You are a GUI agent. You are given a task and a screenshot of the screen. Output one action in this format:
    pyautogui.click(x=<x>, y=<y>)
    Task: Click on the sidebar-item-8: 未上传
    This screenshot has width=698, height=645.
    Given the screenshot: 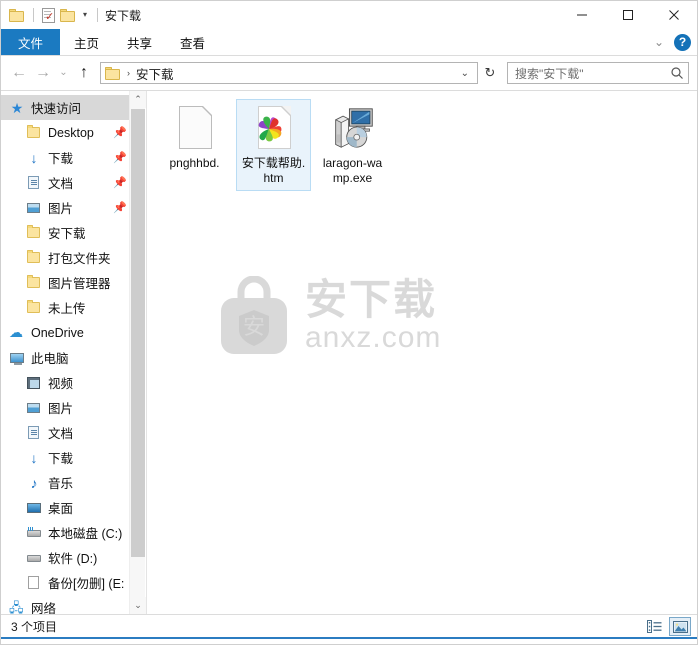 What is the action you would take?
    pyautogui.click(x=65, y=307)
    